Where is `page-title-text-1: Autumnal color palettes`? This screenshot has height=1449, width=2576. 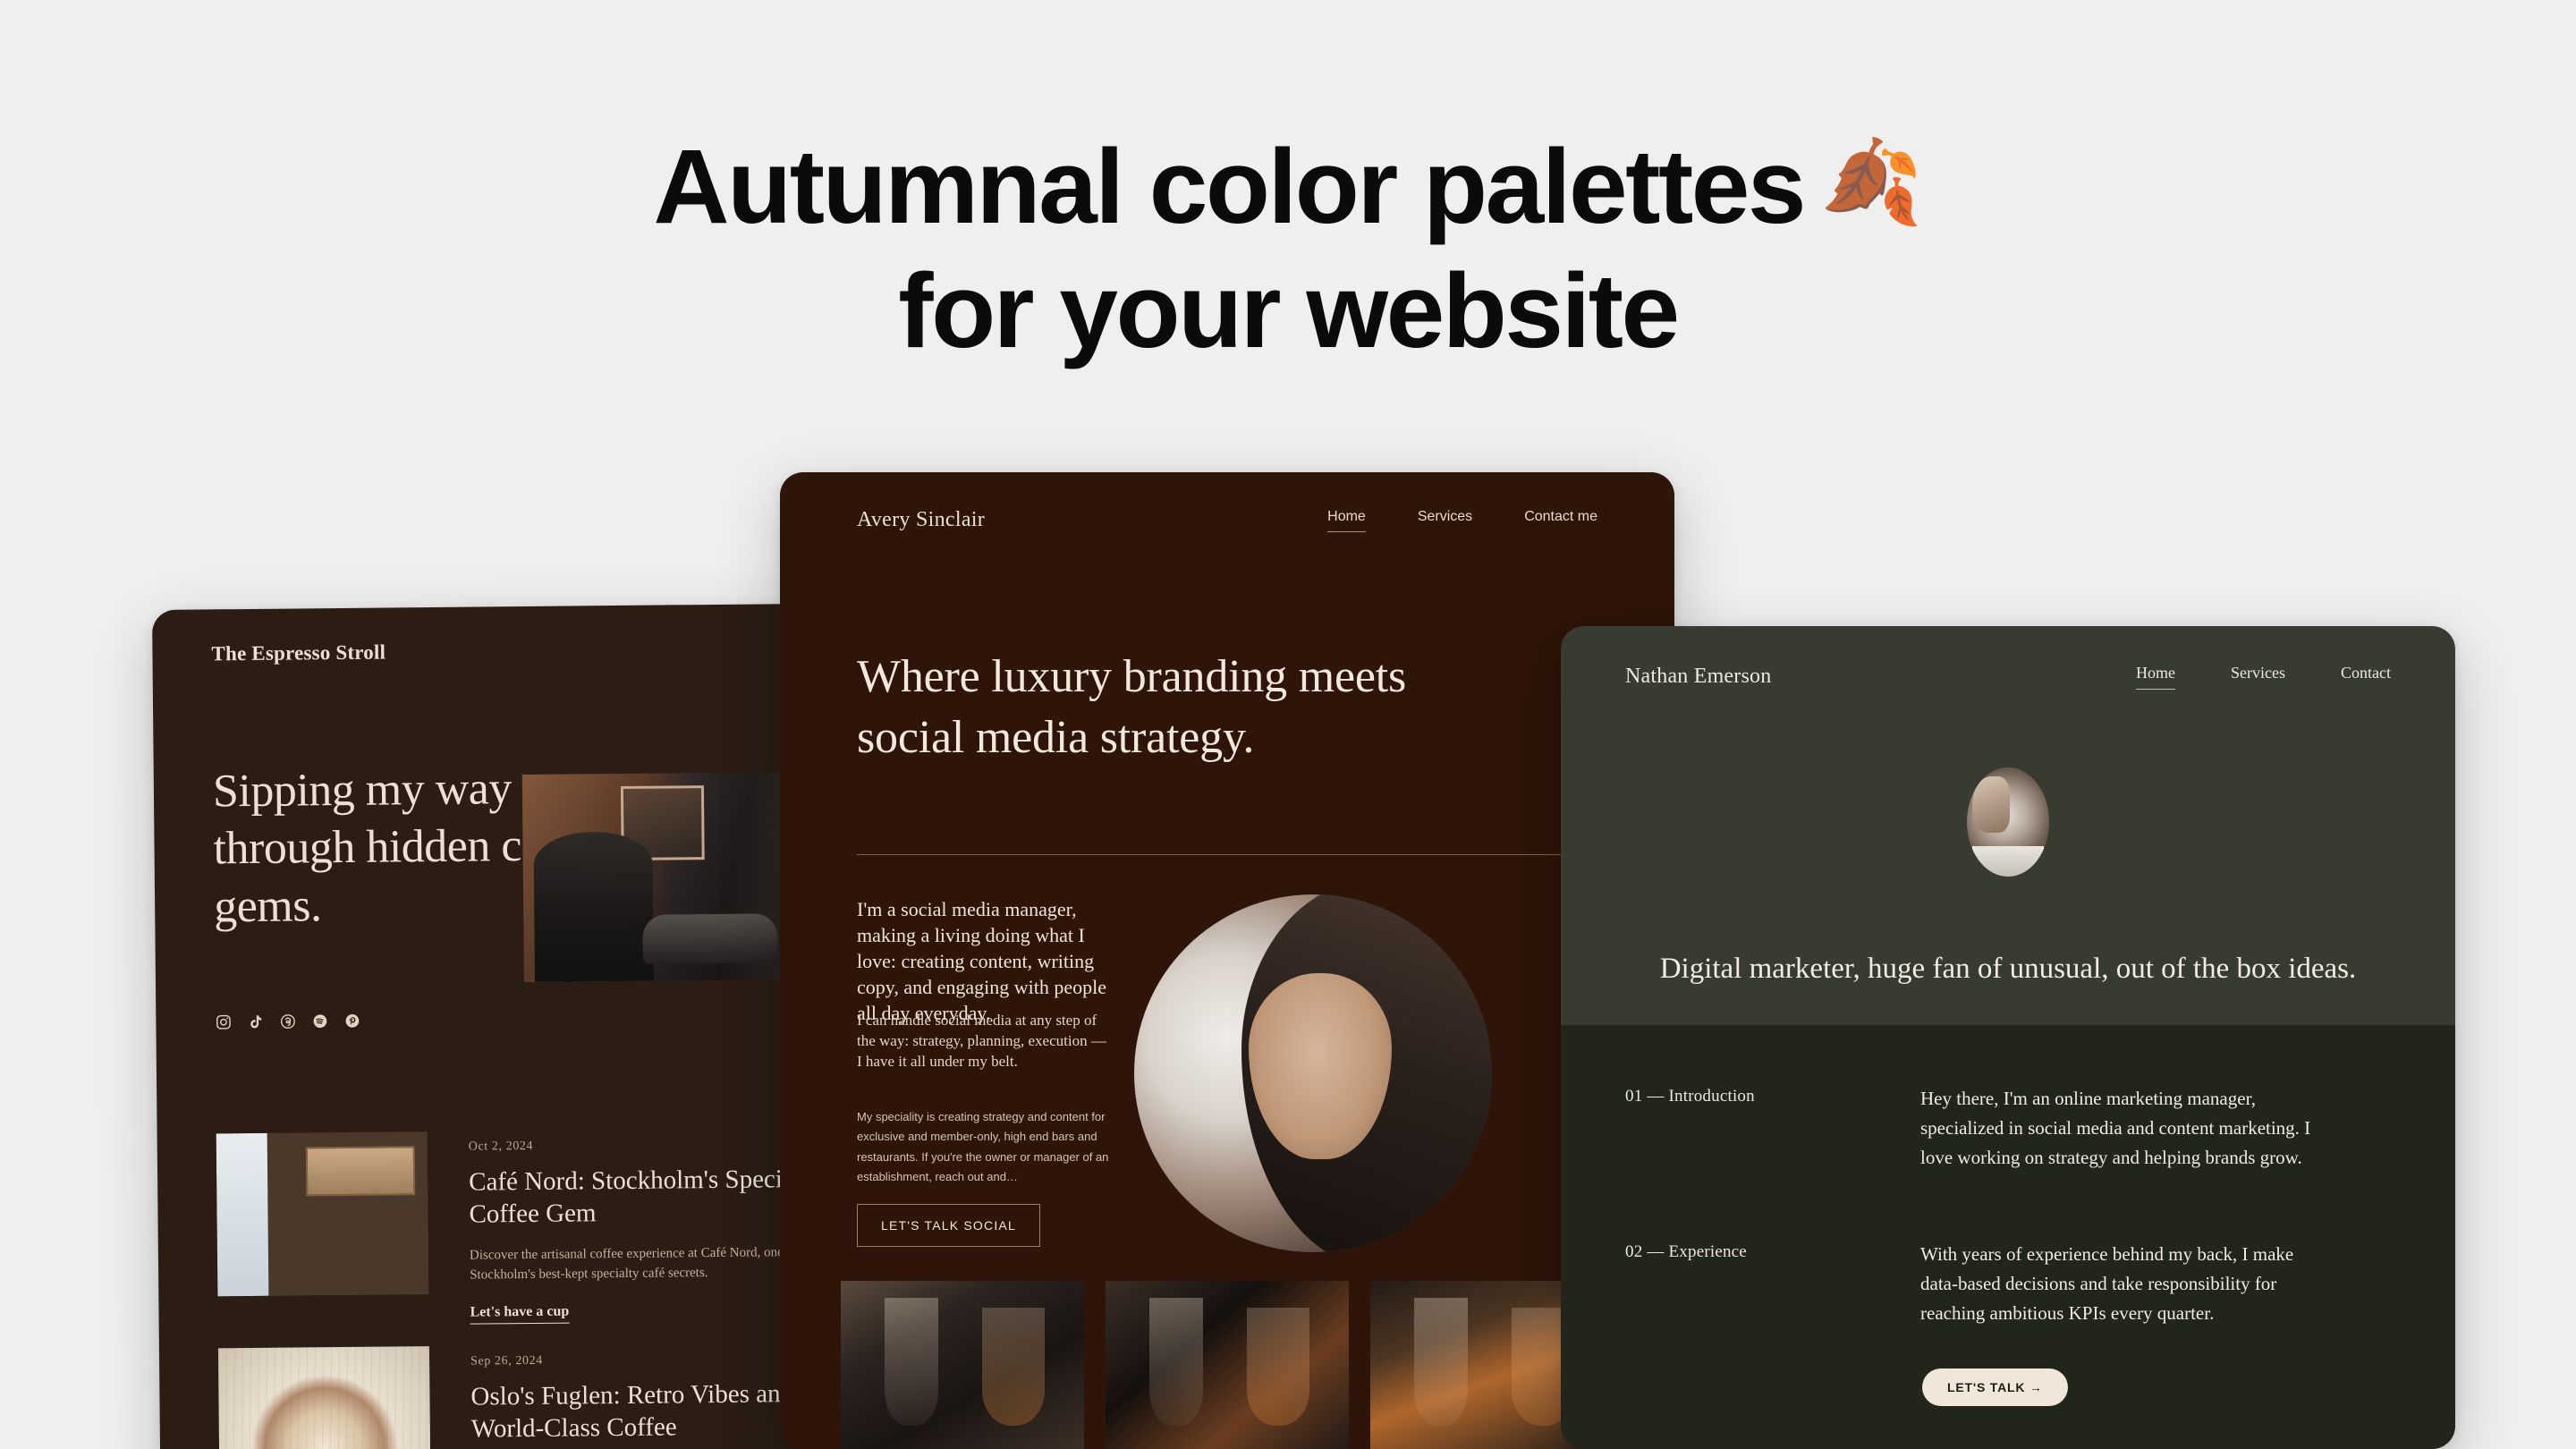
page-title-text-1: Autumnal color palettes is located at coordinates (1229, 187).